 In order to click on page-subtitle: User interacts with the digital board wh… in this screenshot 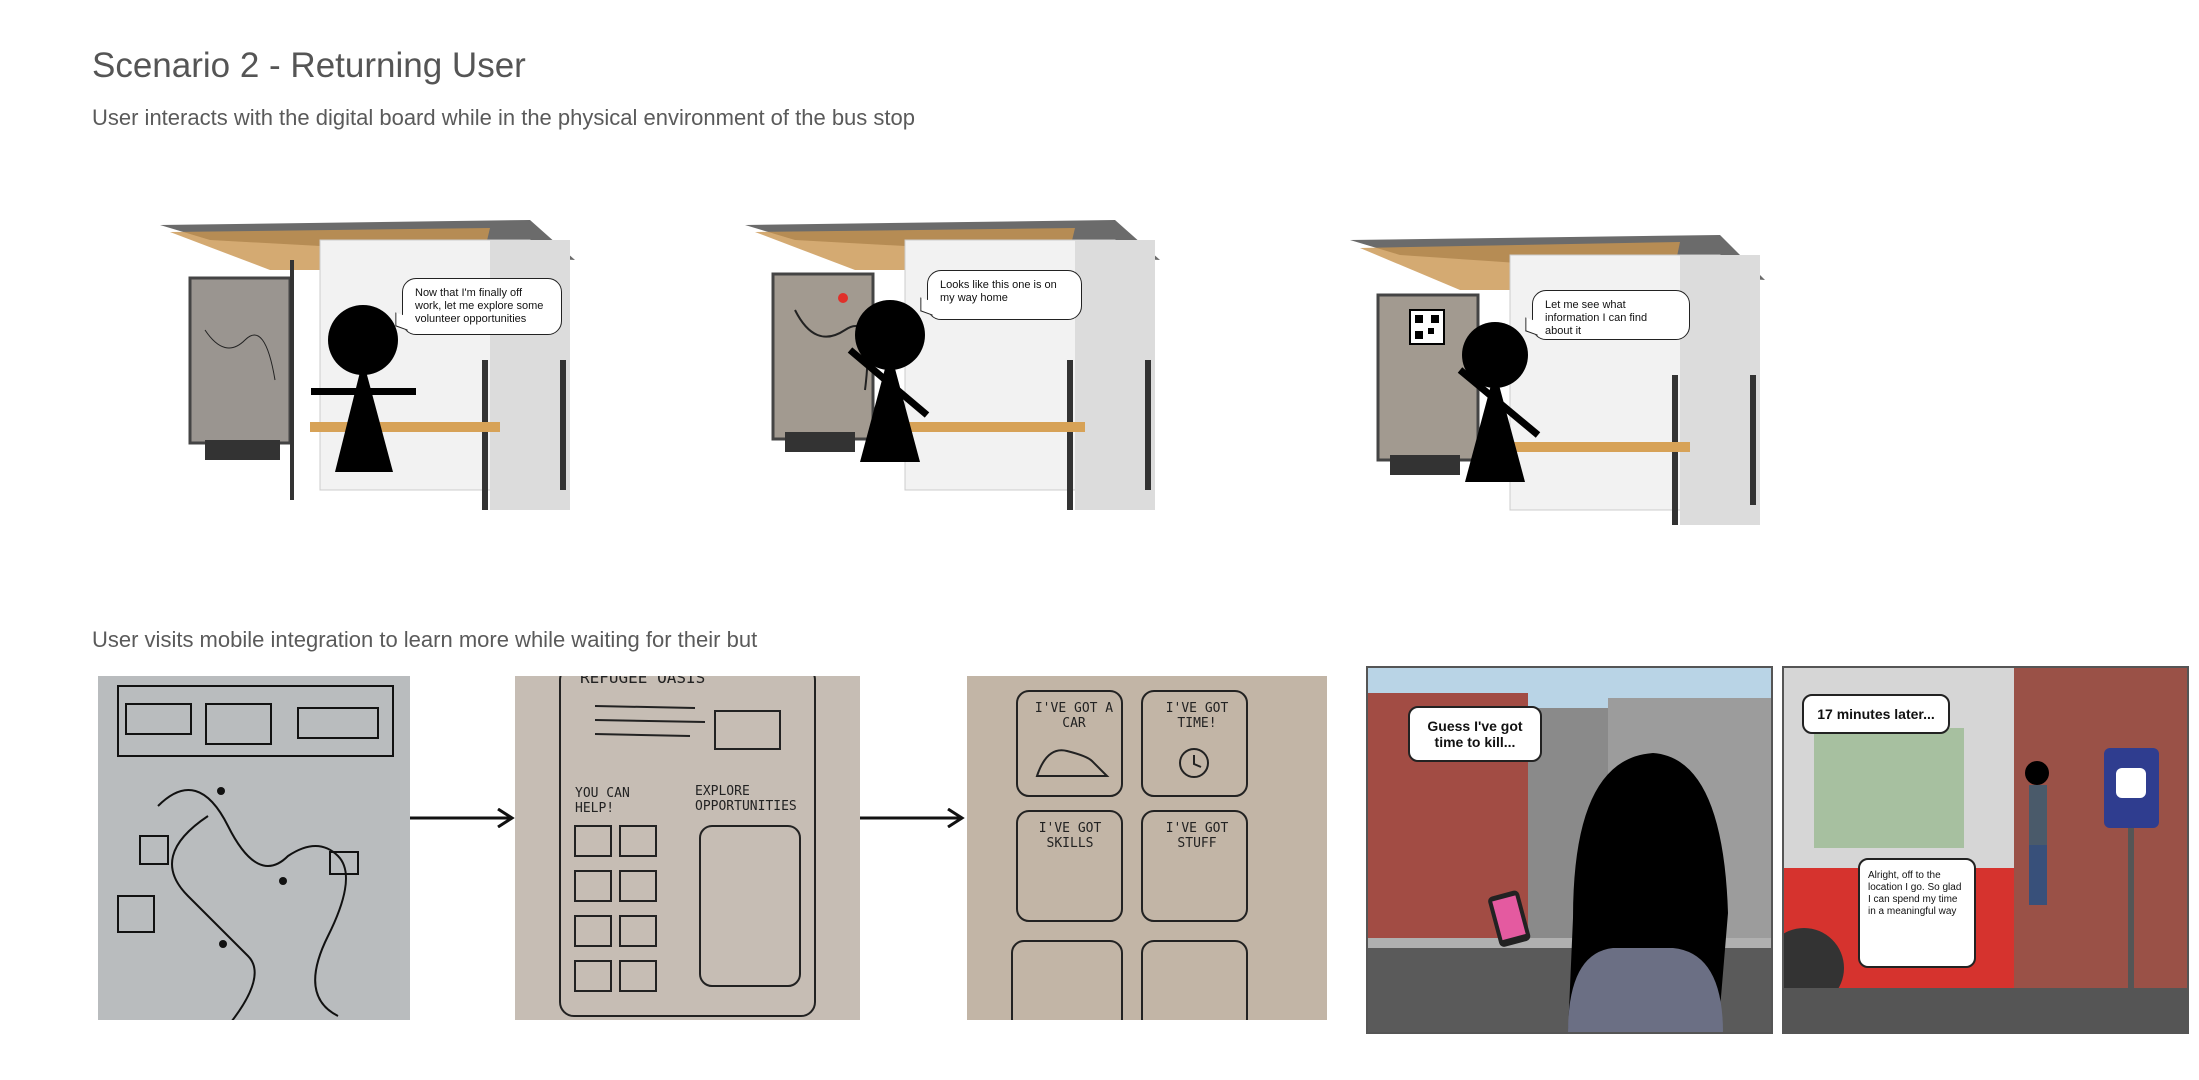, I will do `click(503, 117)`.